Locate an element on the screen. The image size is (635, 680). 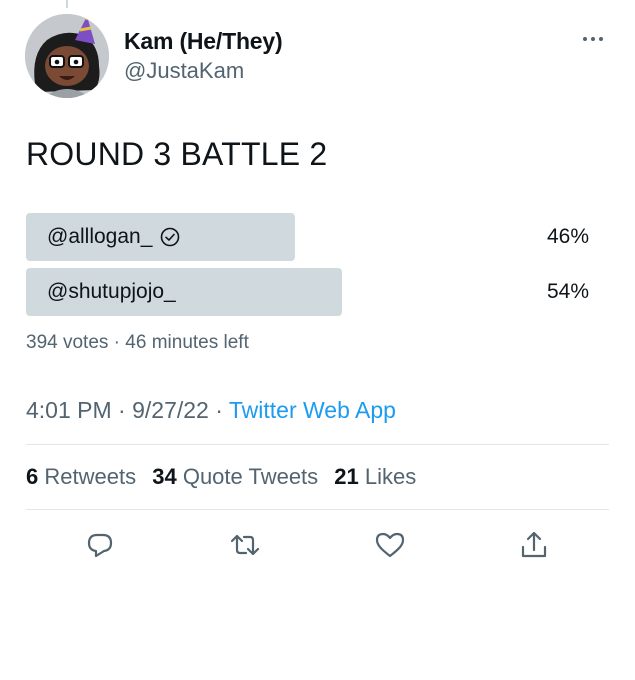
avatar-image is located at coordinates (67, 56).